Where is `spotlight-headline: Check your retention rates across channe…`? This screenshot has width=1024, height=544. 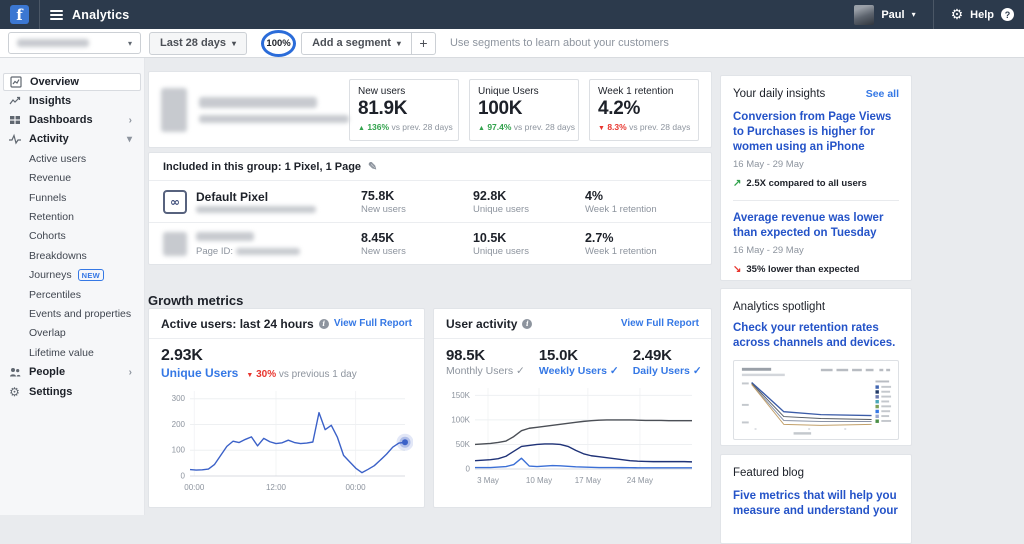
spotlight-headline: Check your retention rates across channe… is located at coordinates (816, 336).